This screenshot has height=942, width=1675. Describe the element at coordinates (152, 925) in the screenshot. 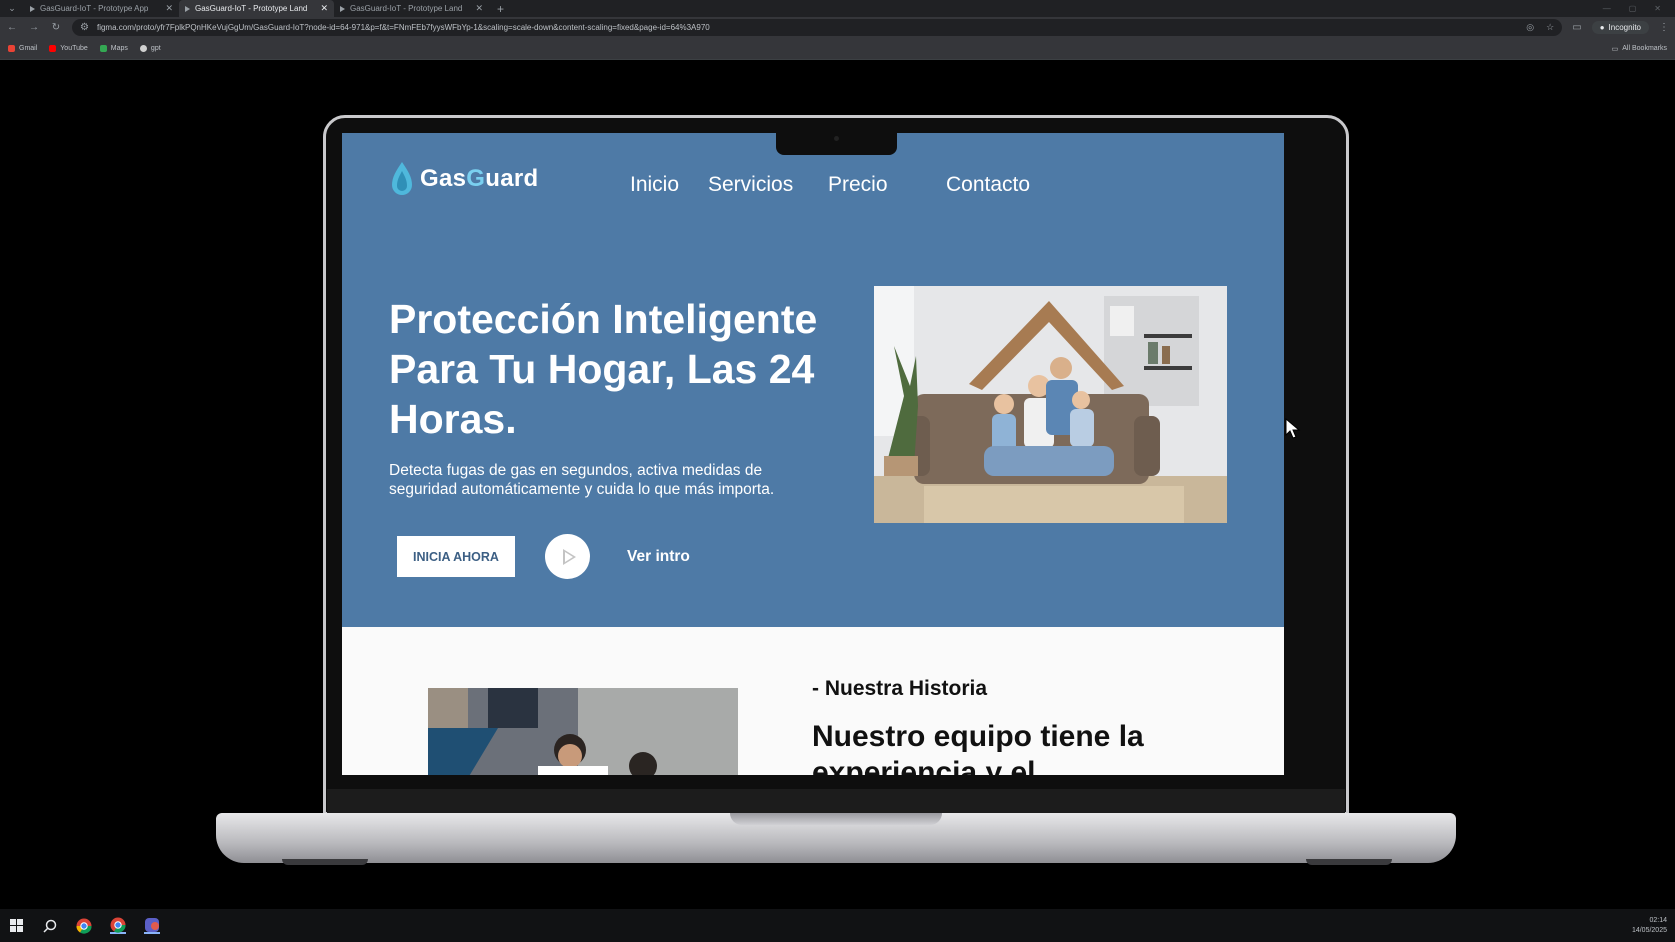

I see `app-icon` at that location.